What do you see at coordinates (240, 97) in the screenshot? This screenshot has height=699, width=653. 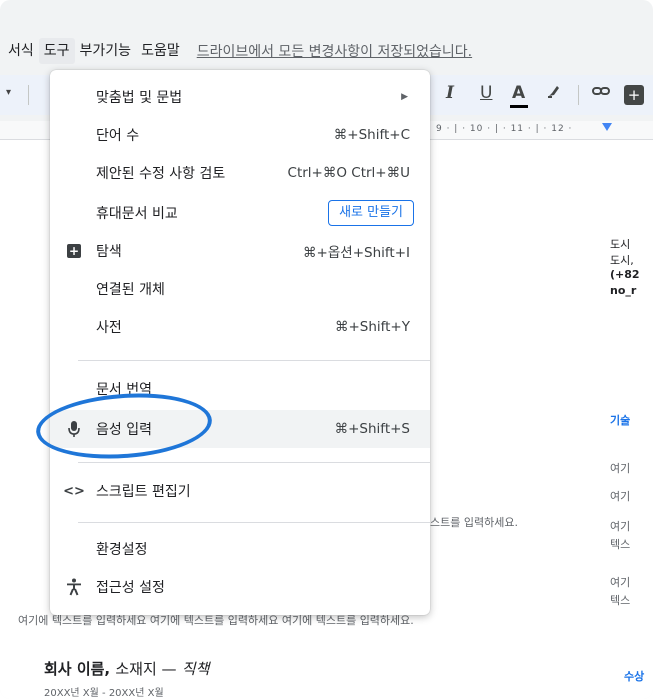 I see `menu-item-spelling-grammar: 맞춤법 및 문법 ▶` at bounding box center [240, 97].